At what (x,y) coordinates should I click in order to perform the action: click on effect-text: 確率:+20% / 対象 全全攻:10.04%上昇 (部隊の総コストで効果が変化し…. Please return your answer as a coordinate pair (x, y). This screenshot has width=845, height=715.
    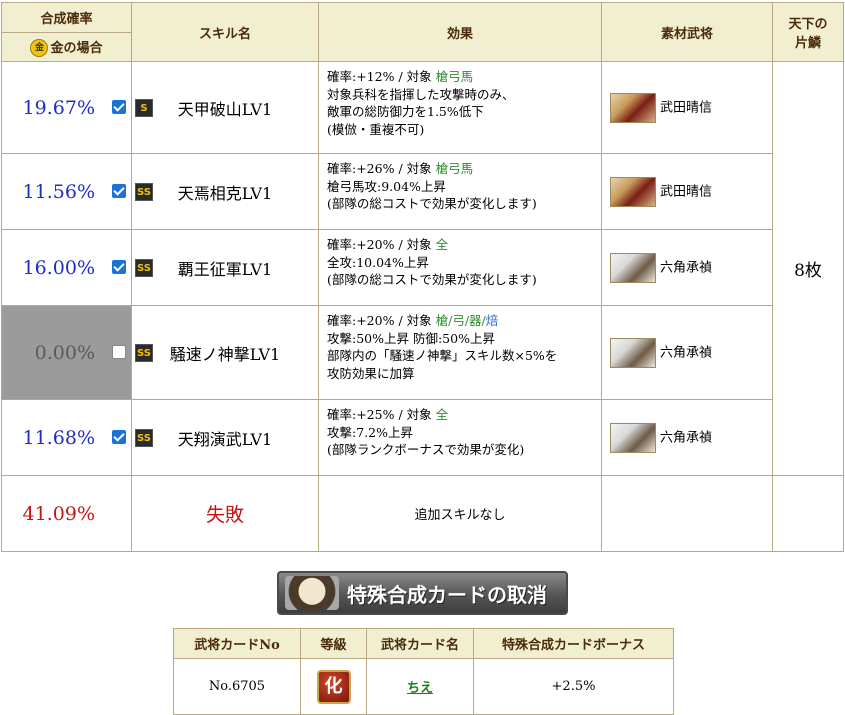
    Looking at the image, I should click on (460, 267).